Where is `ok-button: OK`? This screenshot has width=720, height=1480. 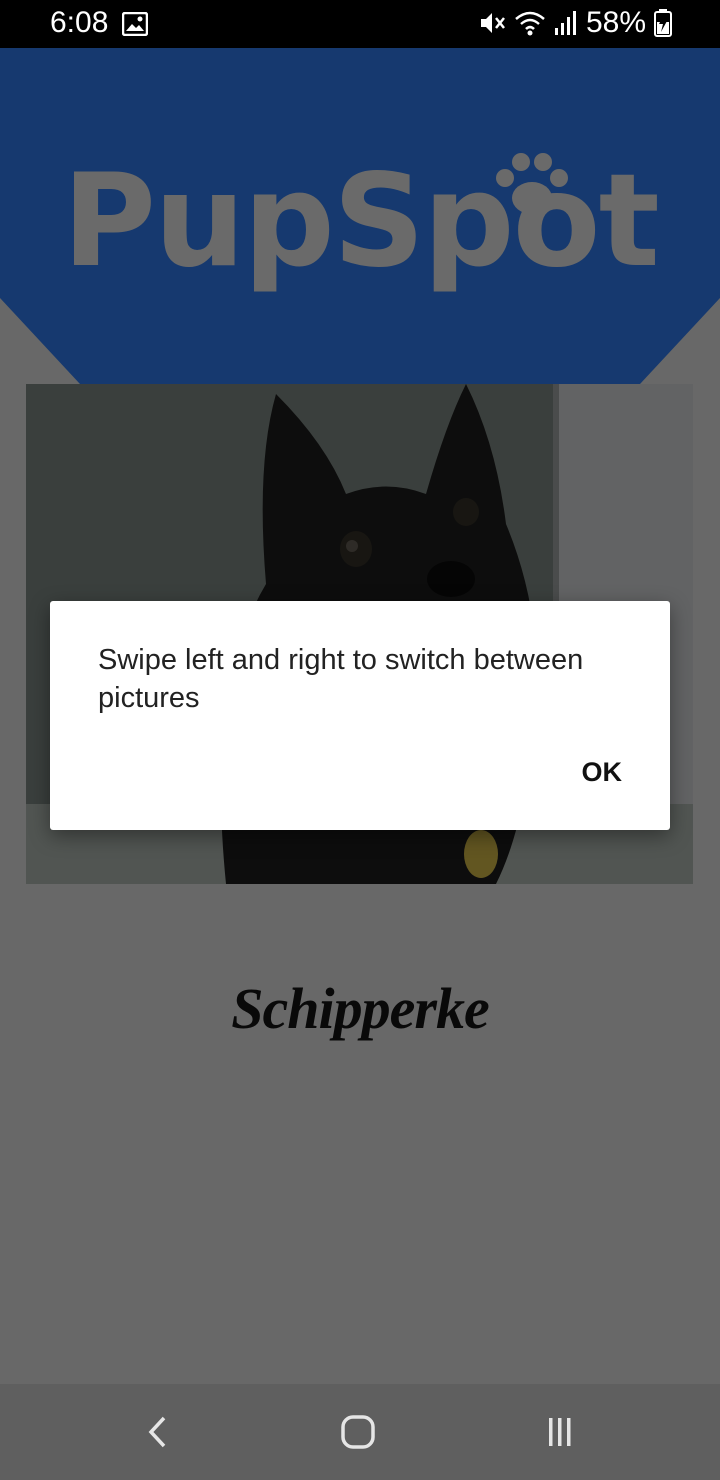 ok-button: OK is located at coordinates (602, 772).